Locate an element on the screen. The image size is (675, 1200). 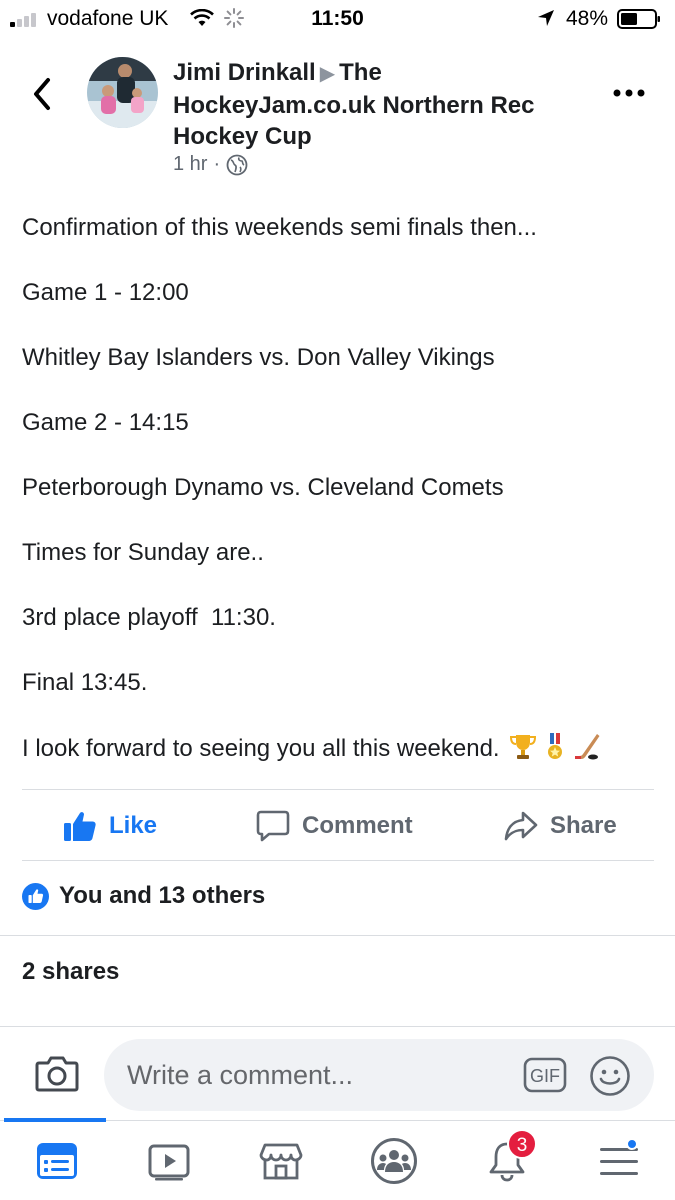
groups-icon is located at coordinates (394, 1161).